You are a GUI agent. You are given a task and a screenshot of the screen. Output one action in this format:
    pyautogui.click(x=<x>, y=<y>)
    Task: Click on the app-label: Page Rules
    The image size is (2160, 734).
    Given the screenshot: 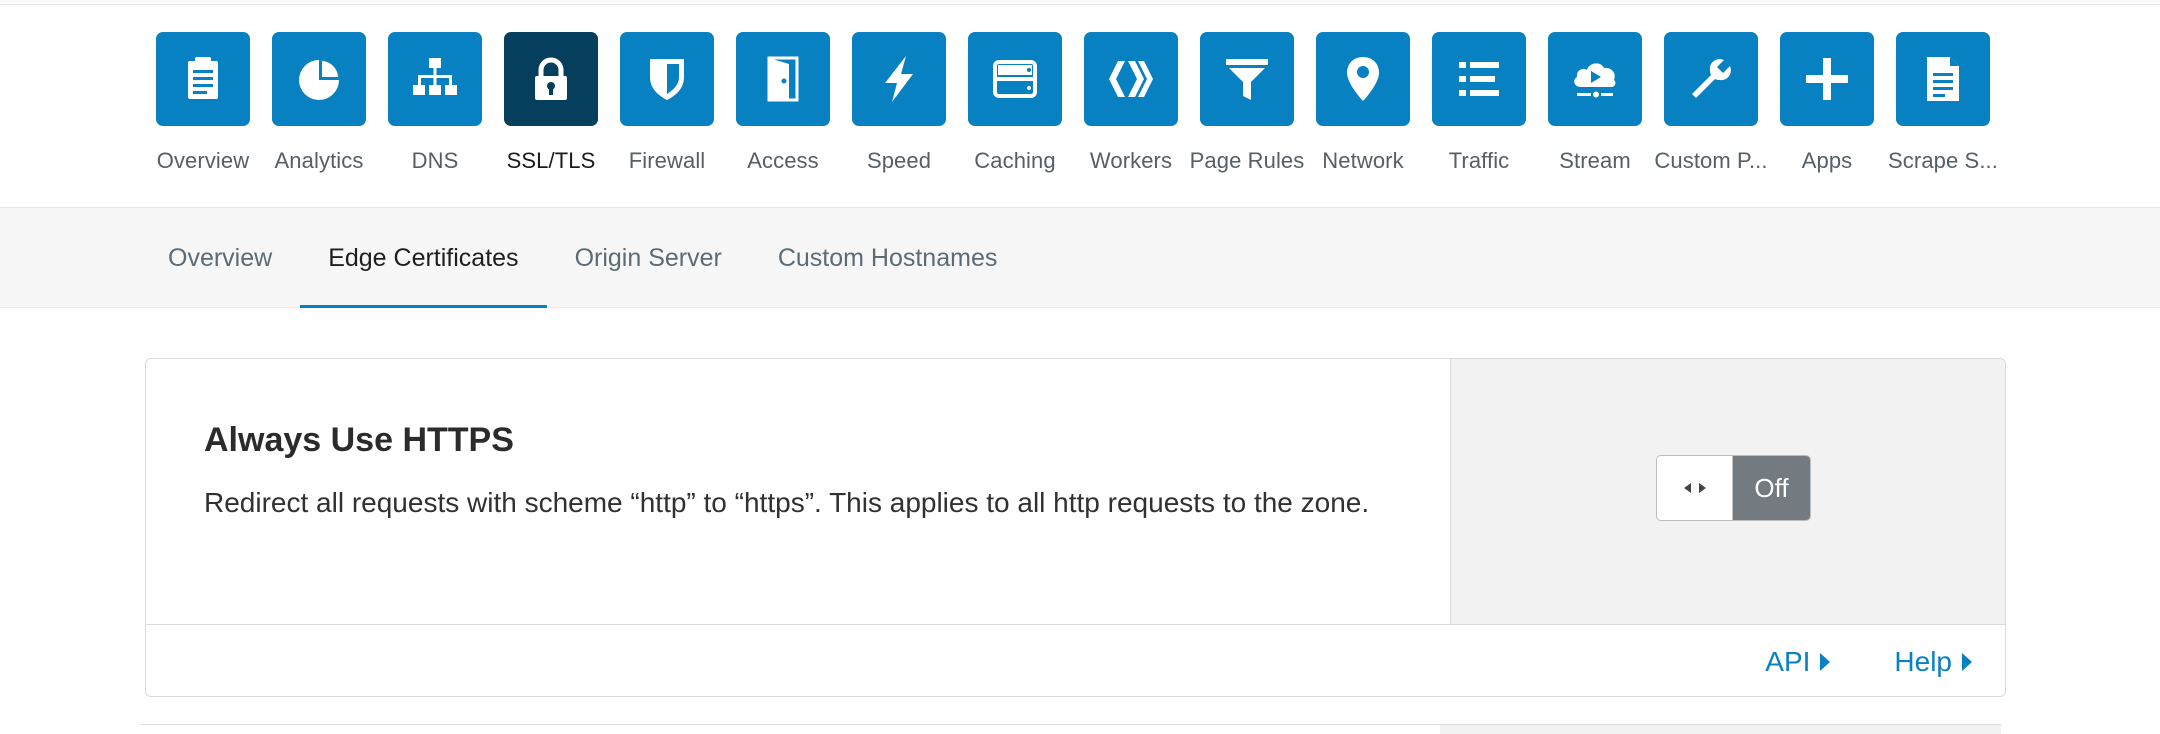 What is the action you would take?
    pyautogui.click(x=1247, y=160)
    